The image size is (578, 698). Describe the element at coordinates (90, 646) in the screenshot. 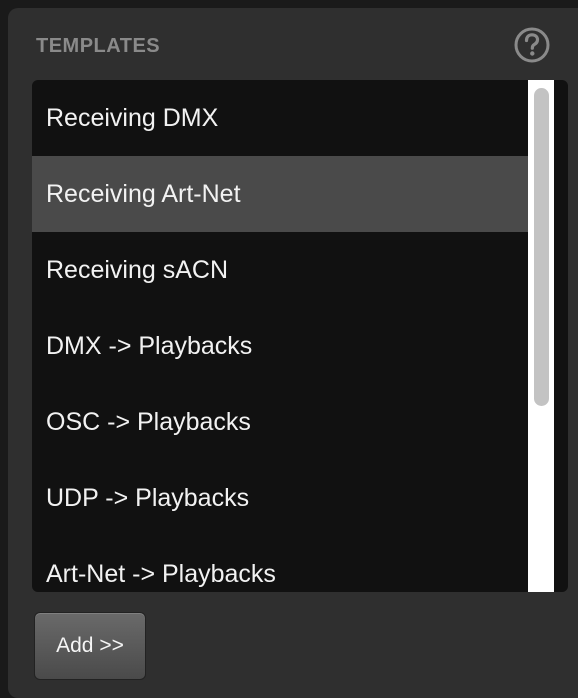

I see `add-button: Add >>` at that location.